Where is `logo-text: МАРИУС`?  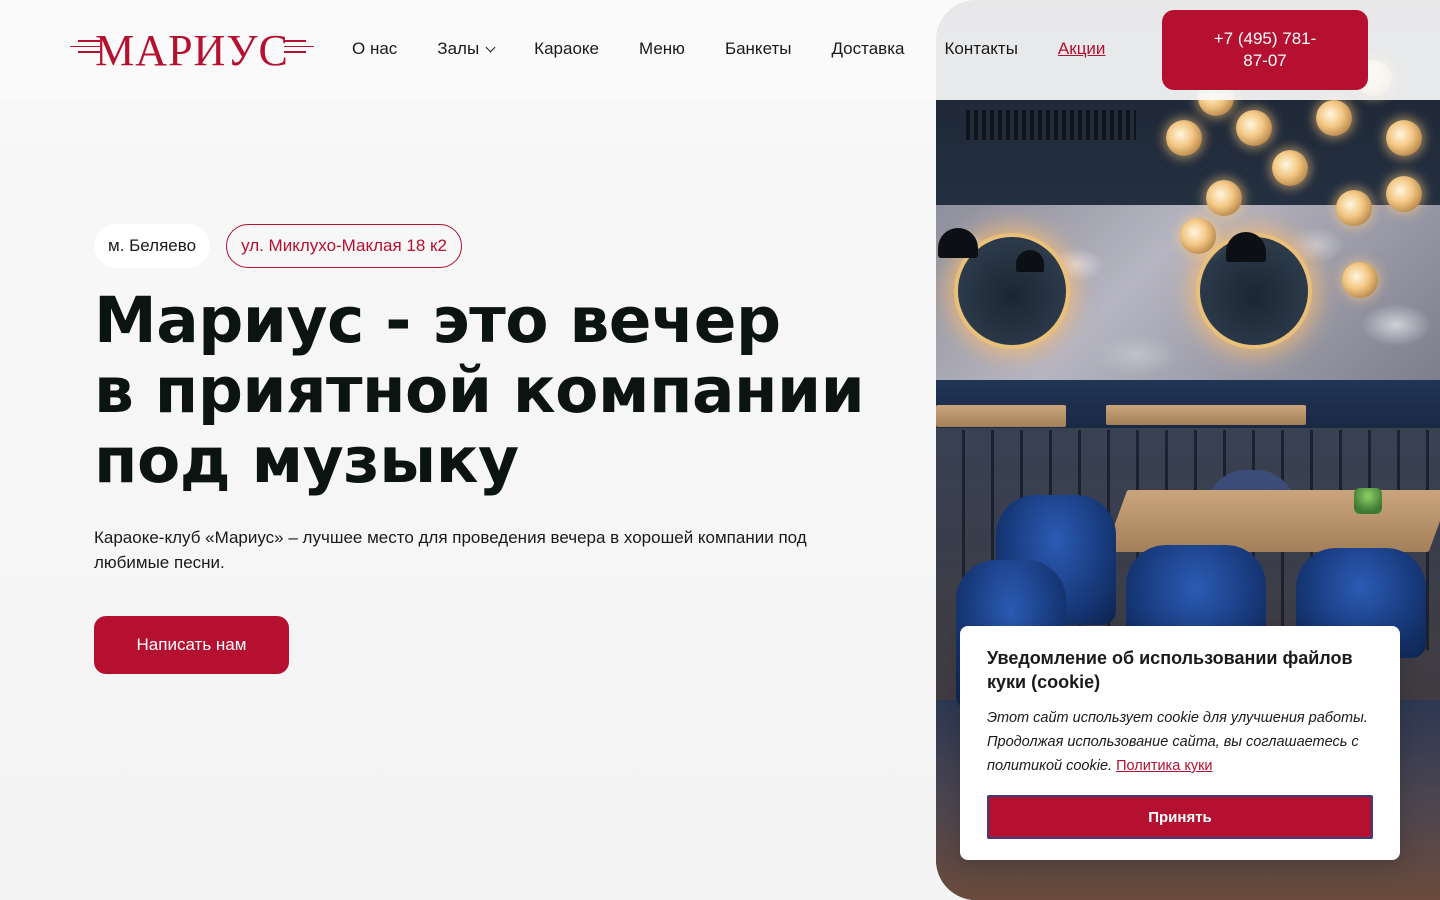
logo-text: МАРИУС is located at coordinates (192, 50).